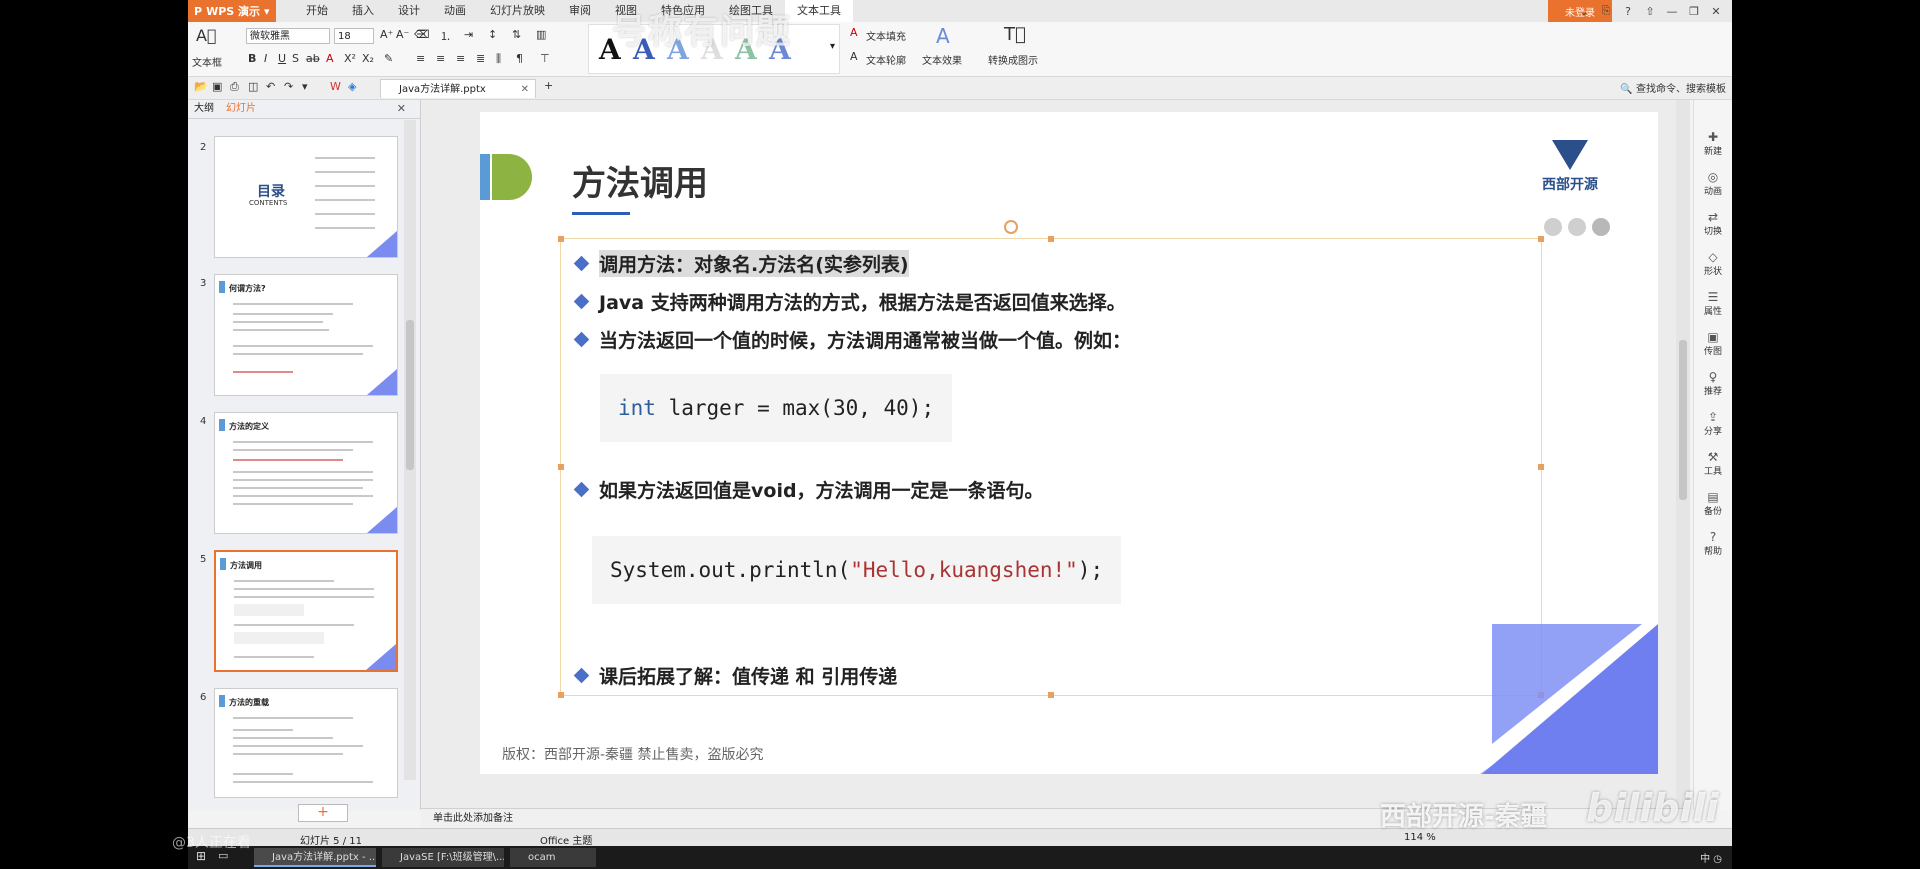 The width and height of the screenshot is (1920, 869). I want to click on grow-font-icon: A⁺, so click(386, 34).